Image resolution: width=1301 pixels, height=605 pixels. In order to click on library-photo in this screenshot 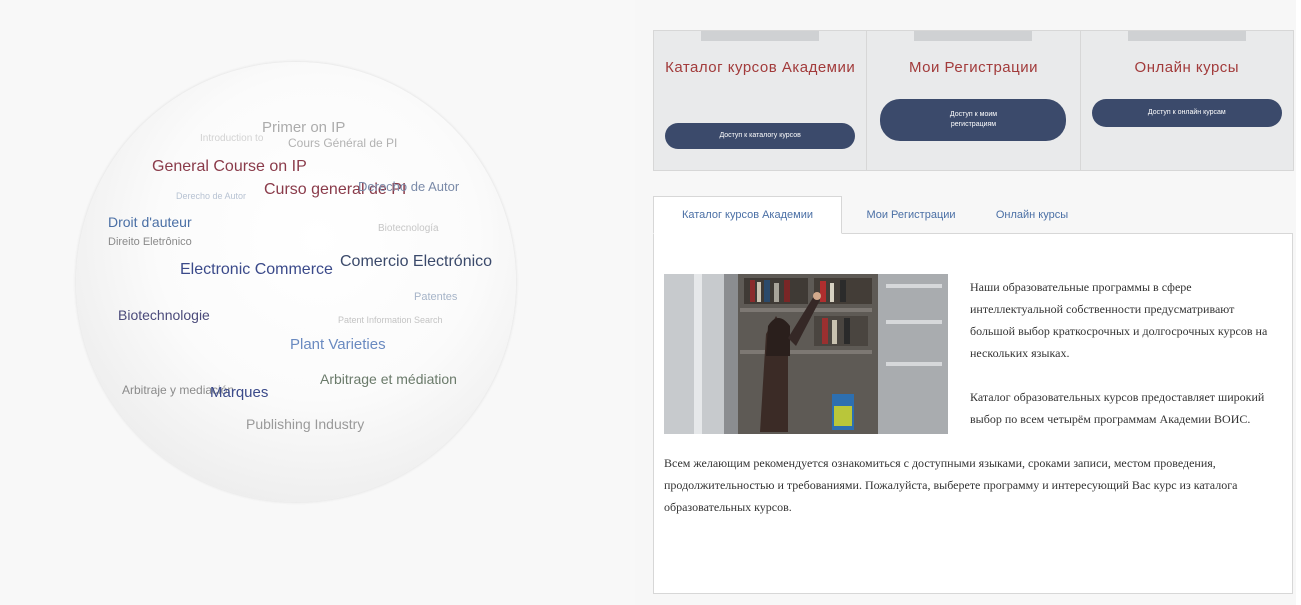, I will do `click(806, 354)`.